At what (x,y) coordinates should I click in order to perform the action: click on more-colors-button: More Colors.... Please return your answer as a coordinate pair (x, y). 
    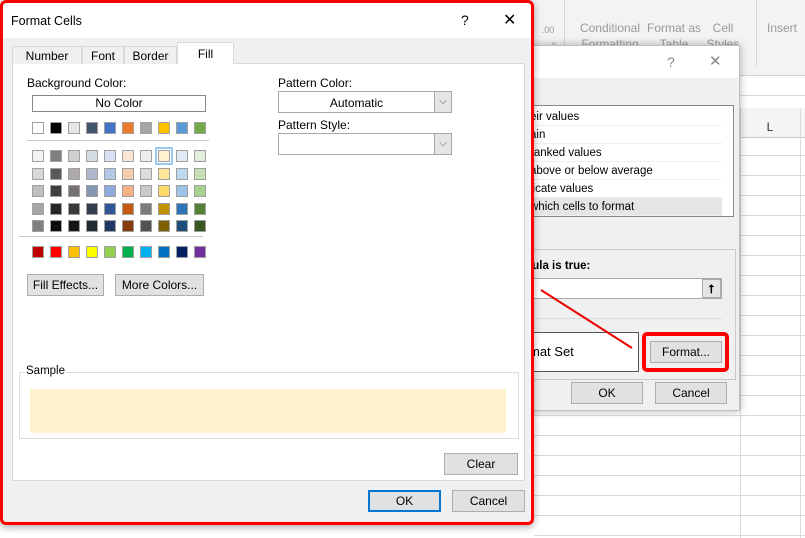
    Looking at the image, I should click on (159, 285).